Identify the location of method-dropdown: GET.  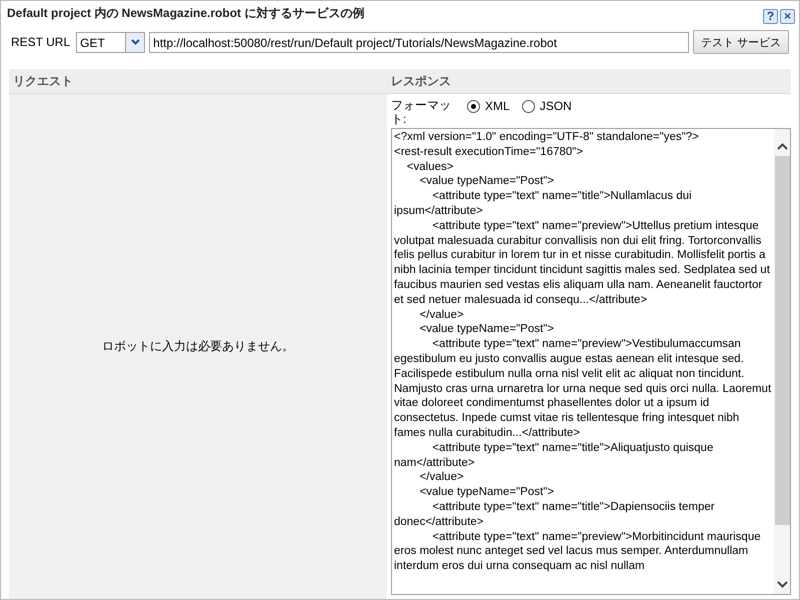
(111, 42).